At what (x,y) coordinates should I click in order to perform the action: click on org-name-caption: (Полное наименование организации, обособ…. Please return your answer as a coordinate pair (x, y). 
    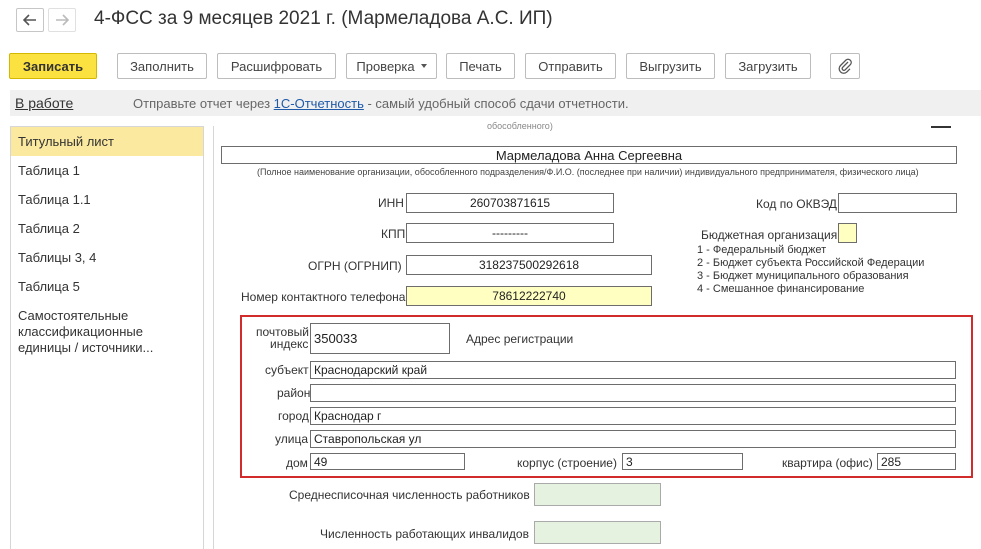
    Looking at the image, I should click on (588, 172).